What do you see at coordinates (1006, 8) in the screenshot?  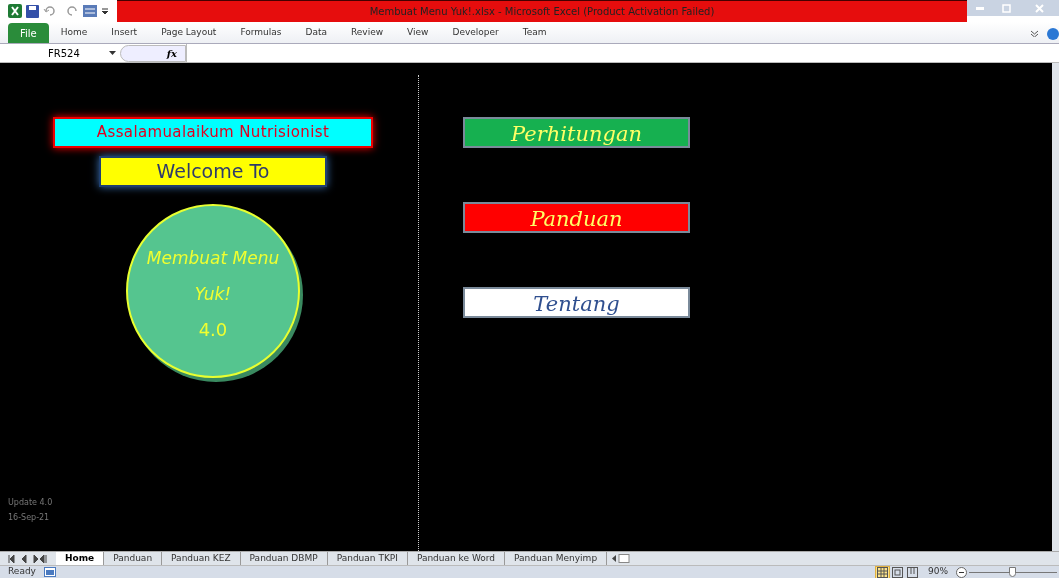 I see `restore-icon` at bounding box center [1006, 8].